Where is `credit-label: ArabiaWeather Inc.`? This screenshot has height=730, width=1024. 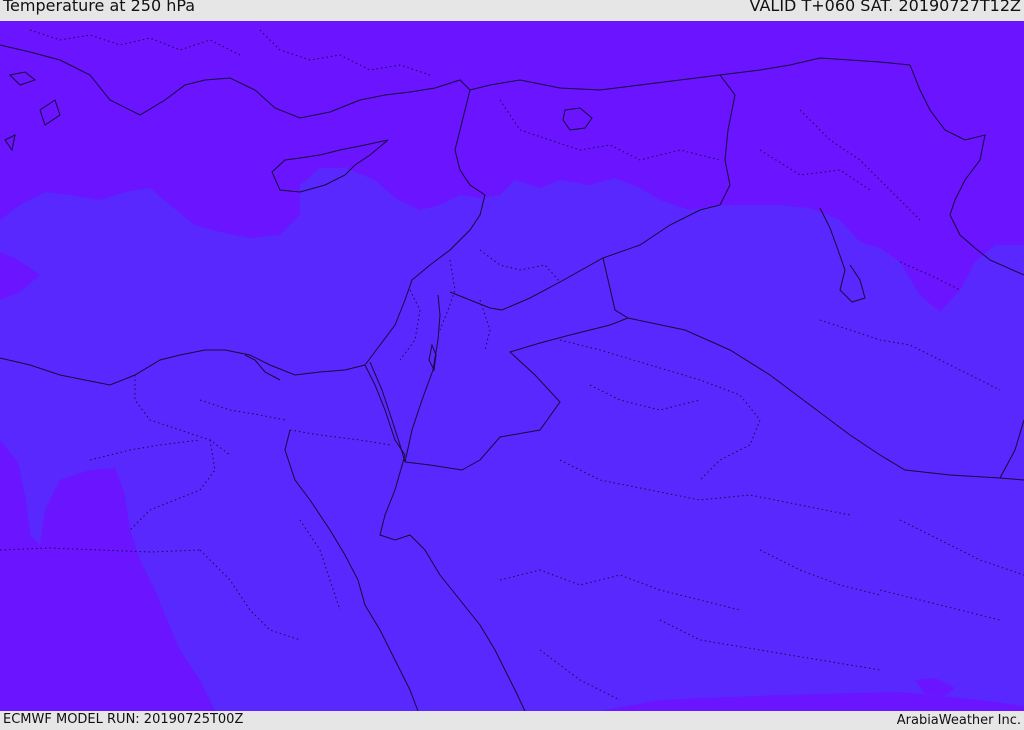
credit-label: ArabiaWeather Inc. is located at coordinates (958, 720).